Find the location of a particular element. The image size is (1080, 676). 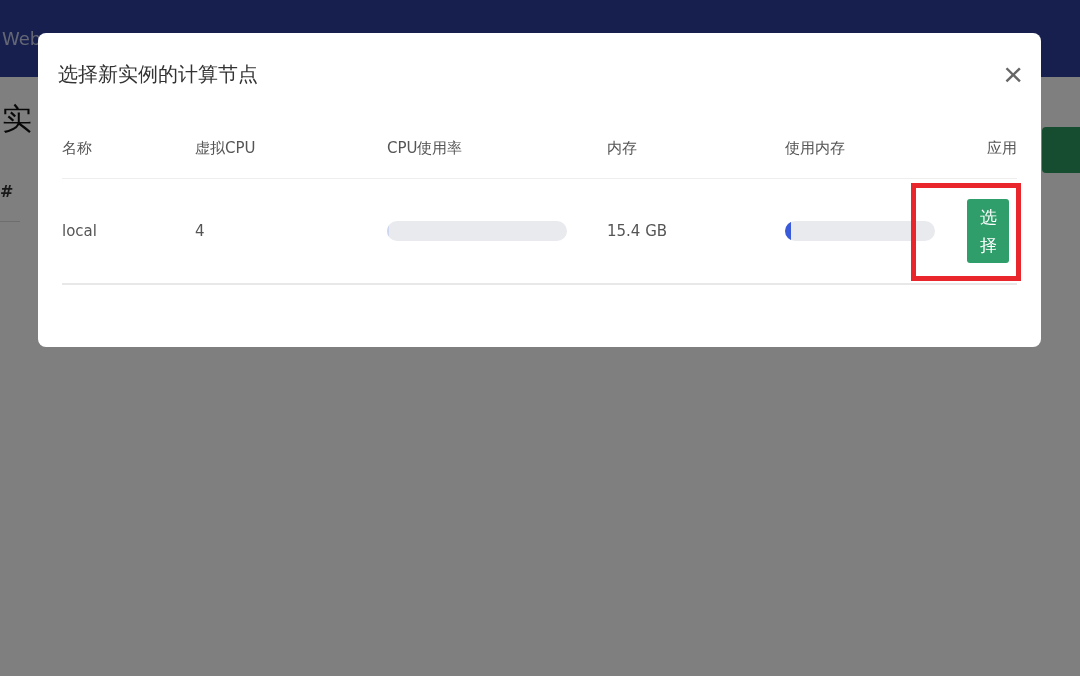

dialog-title: 选择新实例的计算节点 is located at coordinates (158, 74).